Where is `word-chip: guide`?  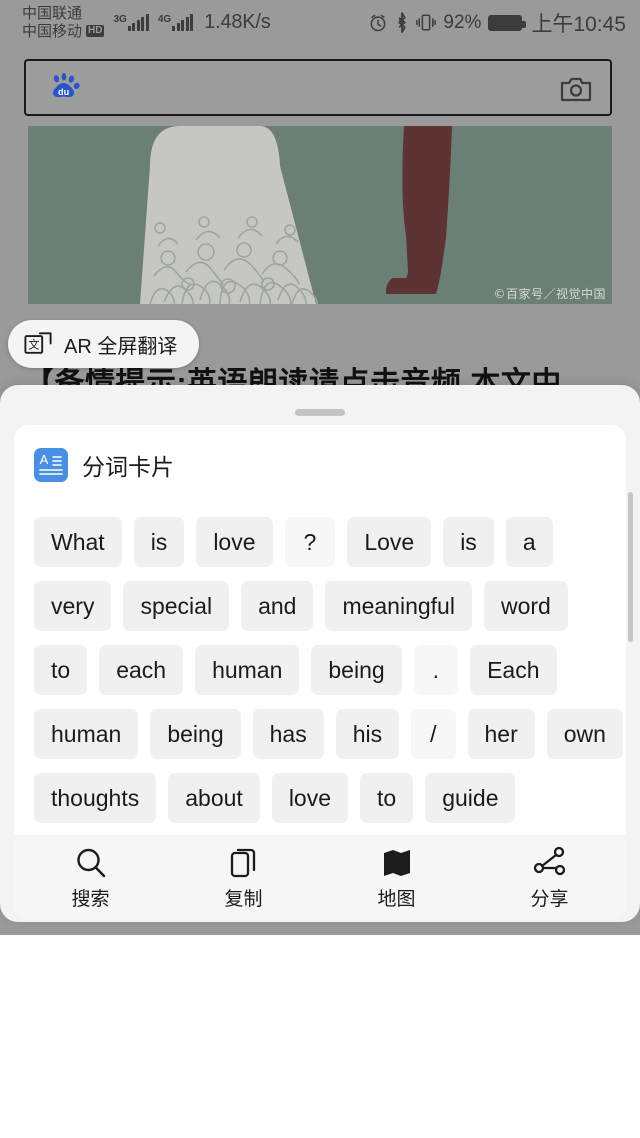 word-chip: guide is located at coordinates (470, 798).